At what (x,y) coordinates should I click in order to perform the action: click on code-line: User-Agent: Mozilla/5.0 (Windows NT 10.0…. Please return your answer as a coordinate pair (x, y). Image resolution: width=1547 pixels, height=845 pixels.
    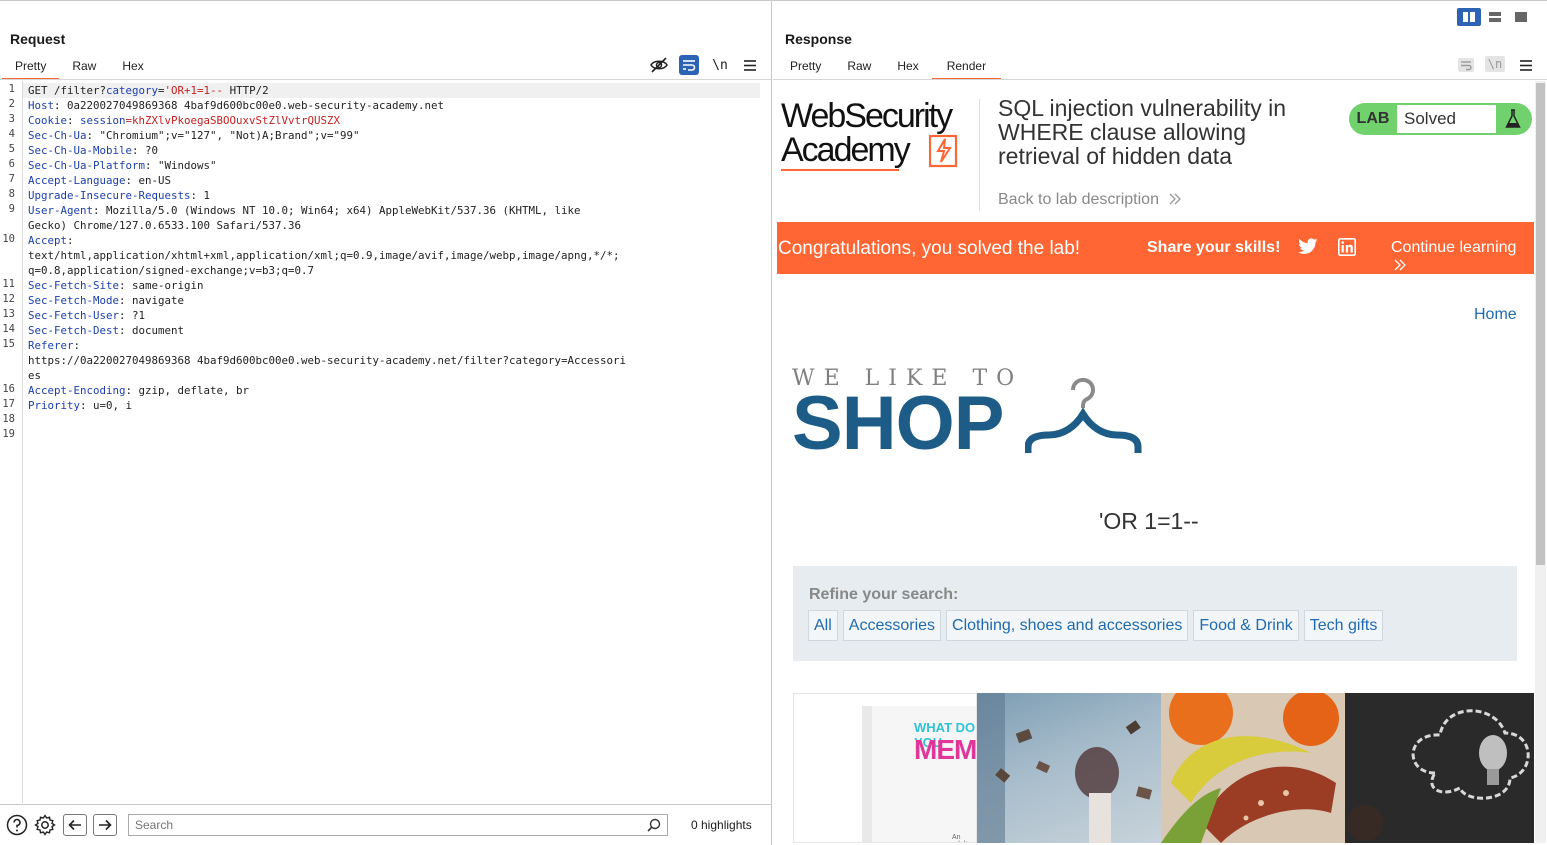
    Looking at the image, I should click on (395, 210).